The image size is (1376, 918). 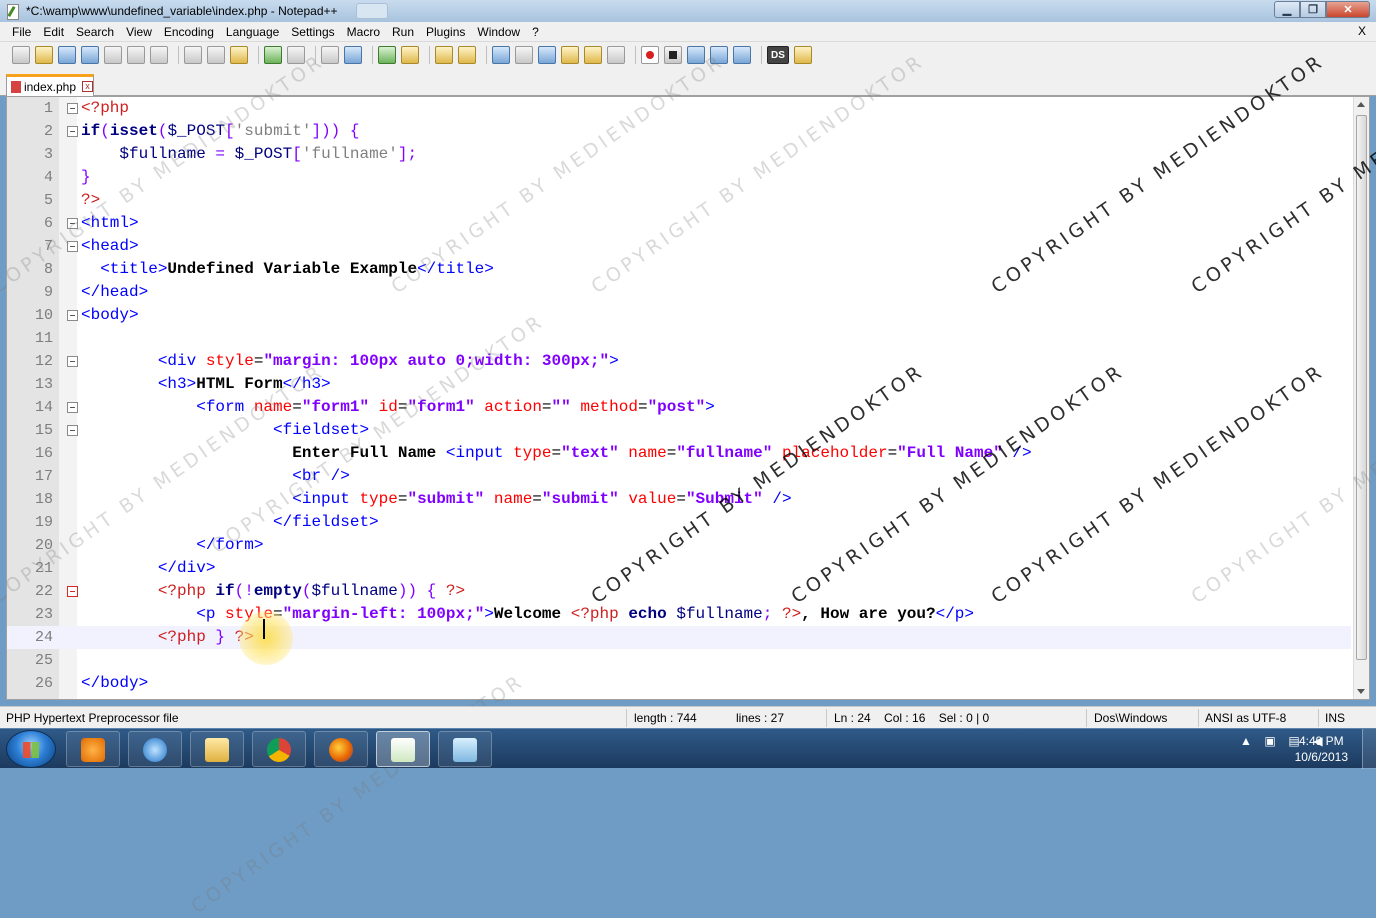 I want to click on code-line: 2 if(isset($_POST['submit'])) {, so click(x=679, y=131).